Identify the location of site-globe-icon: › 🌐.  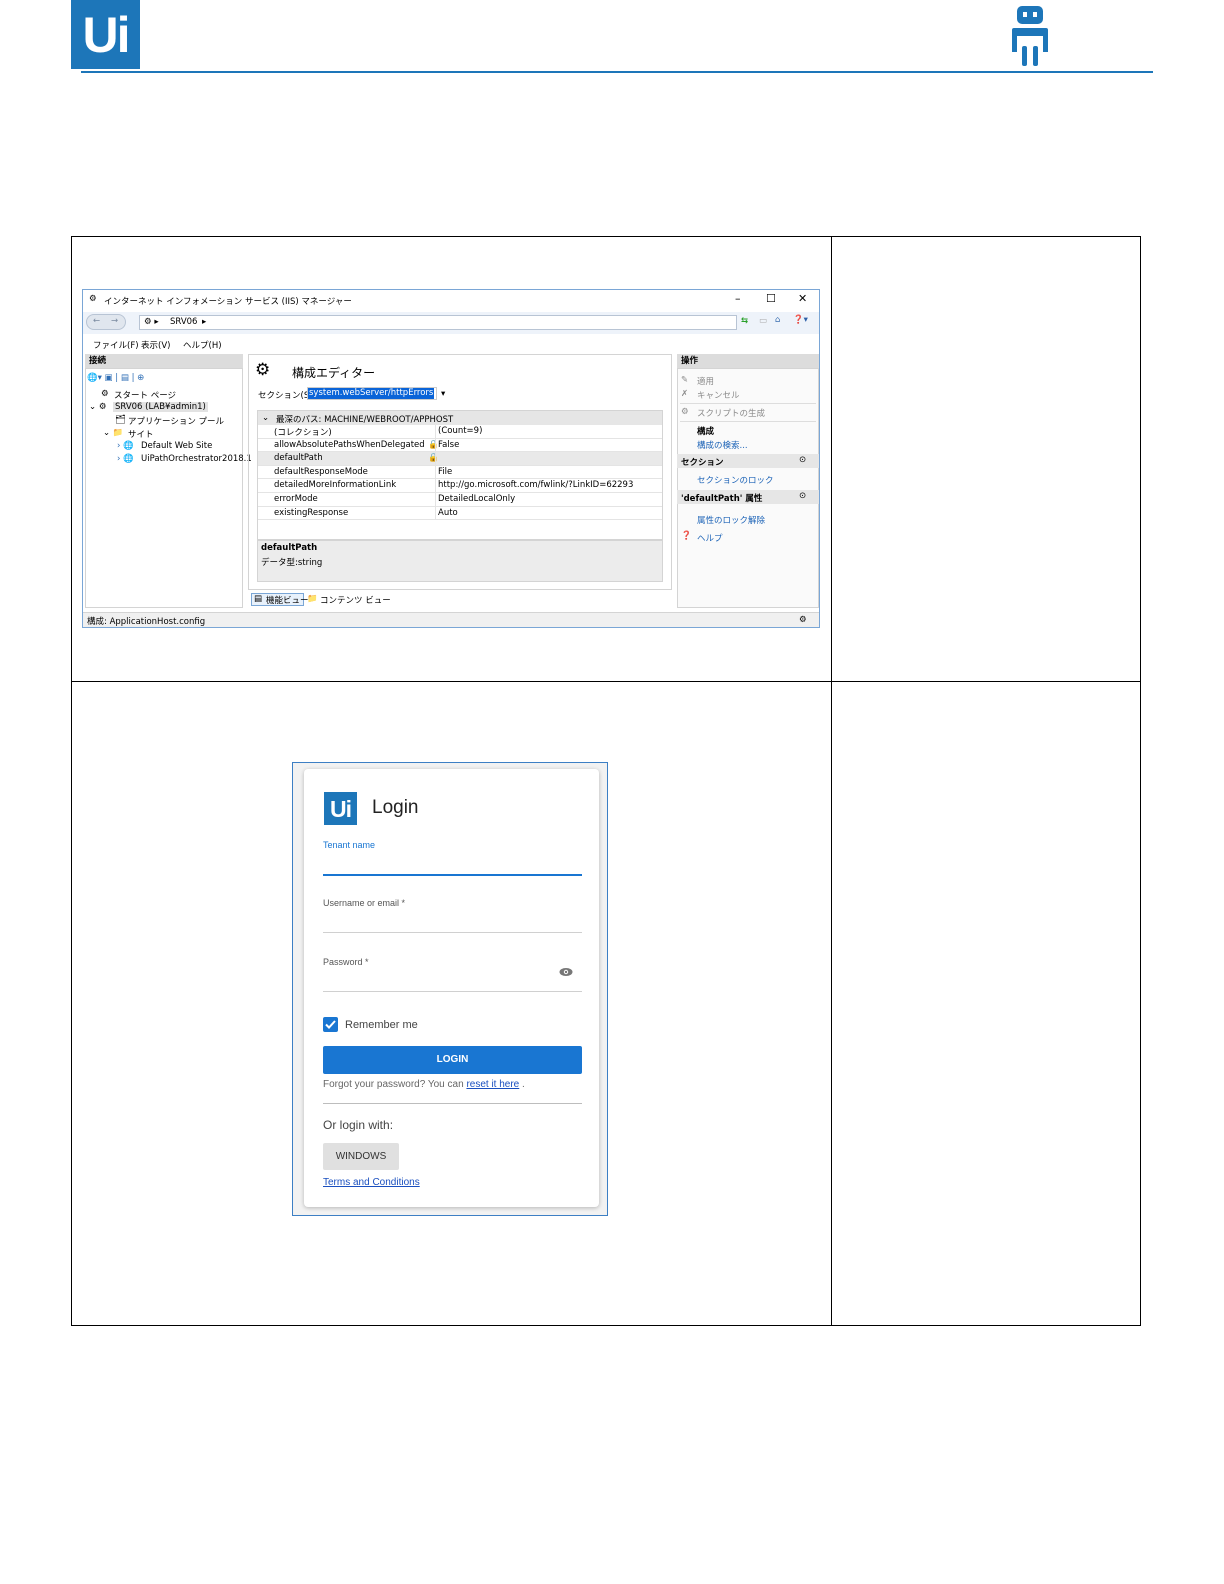
(125, 446).